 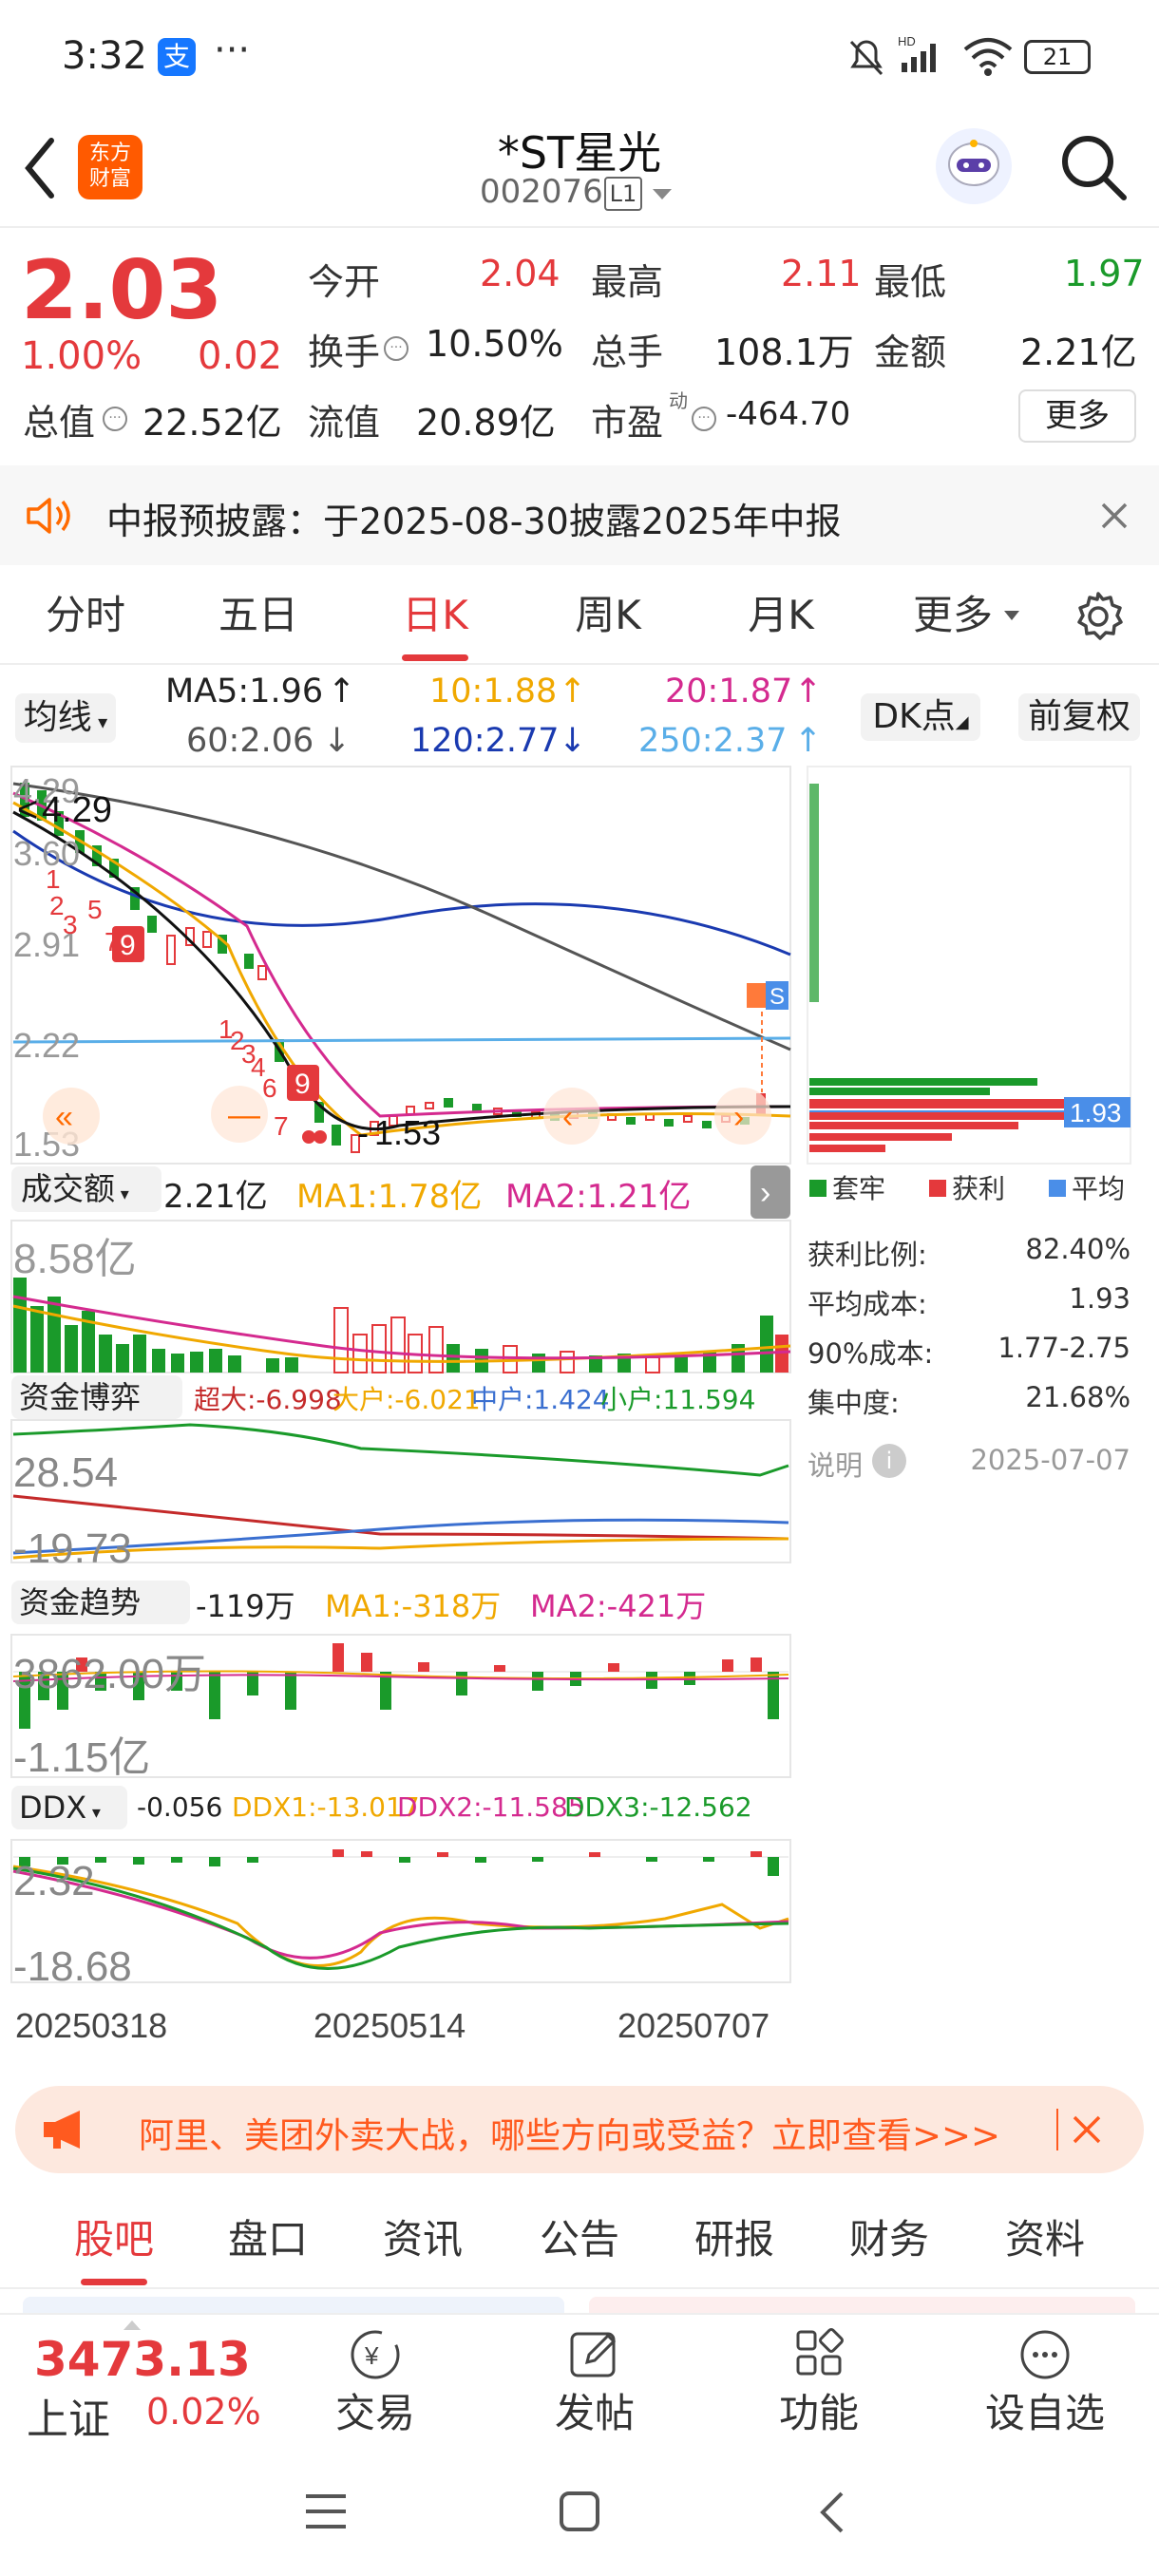 I want to click on date-label-end: 20250707, so click(x=694, y=2025).